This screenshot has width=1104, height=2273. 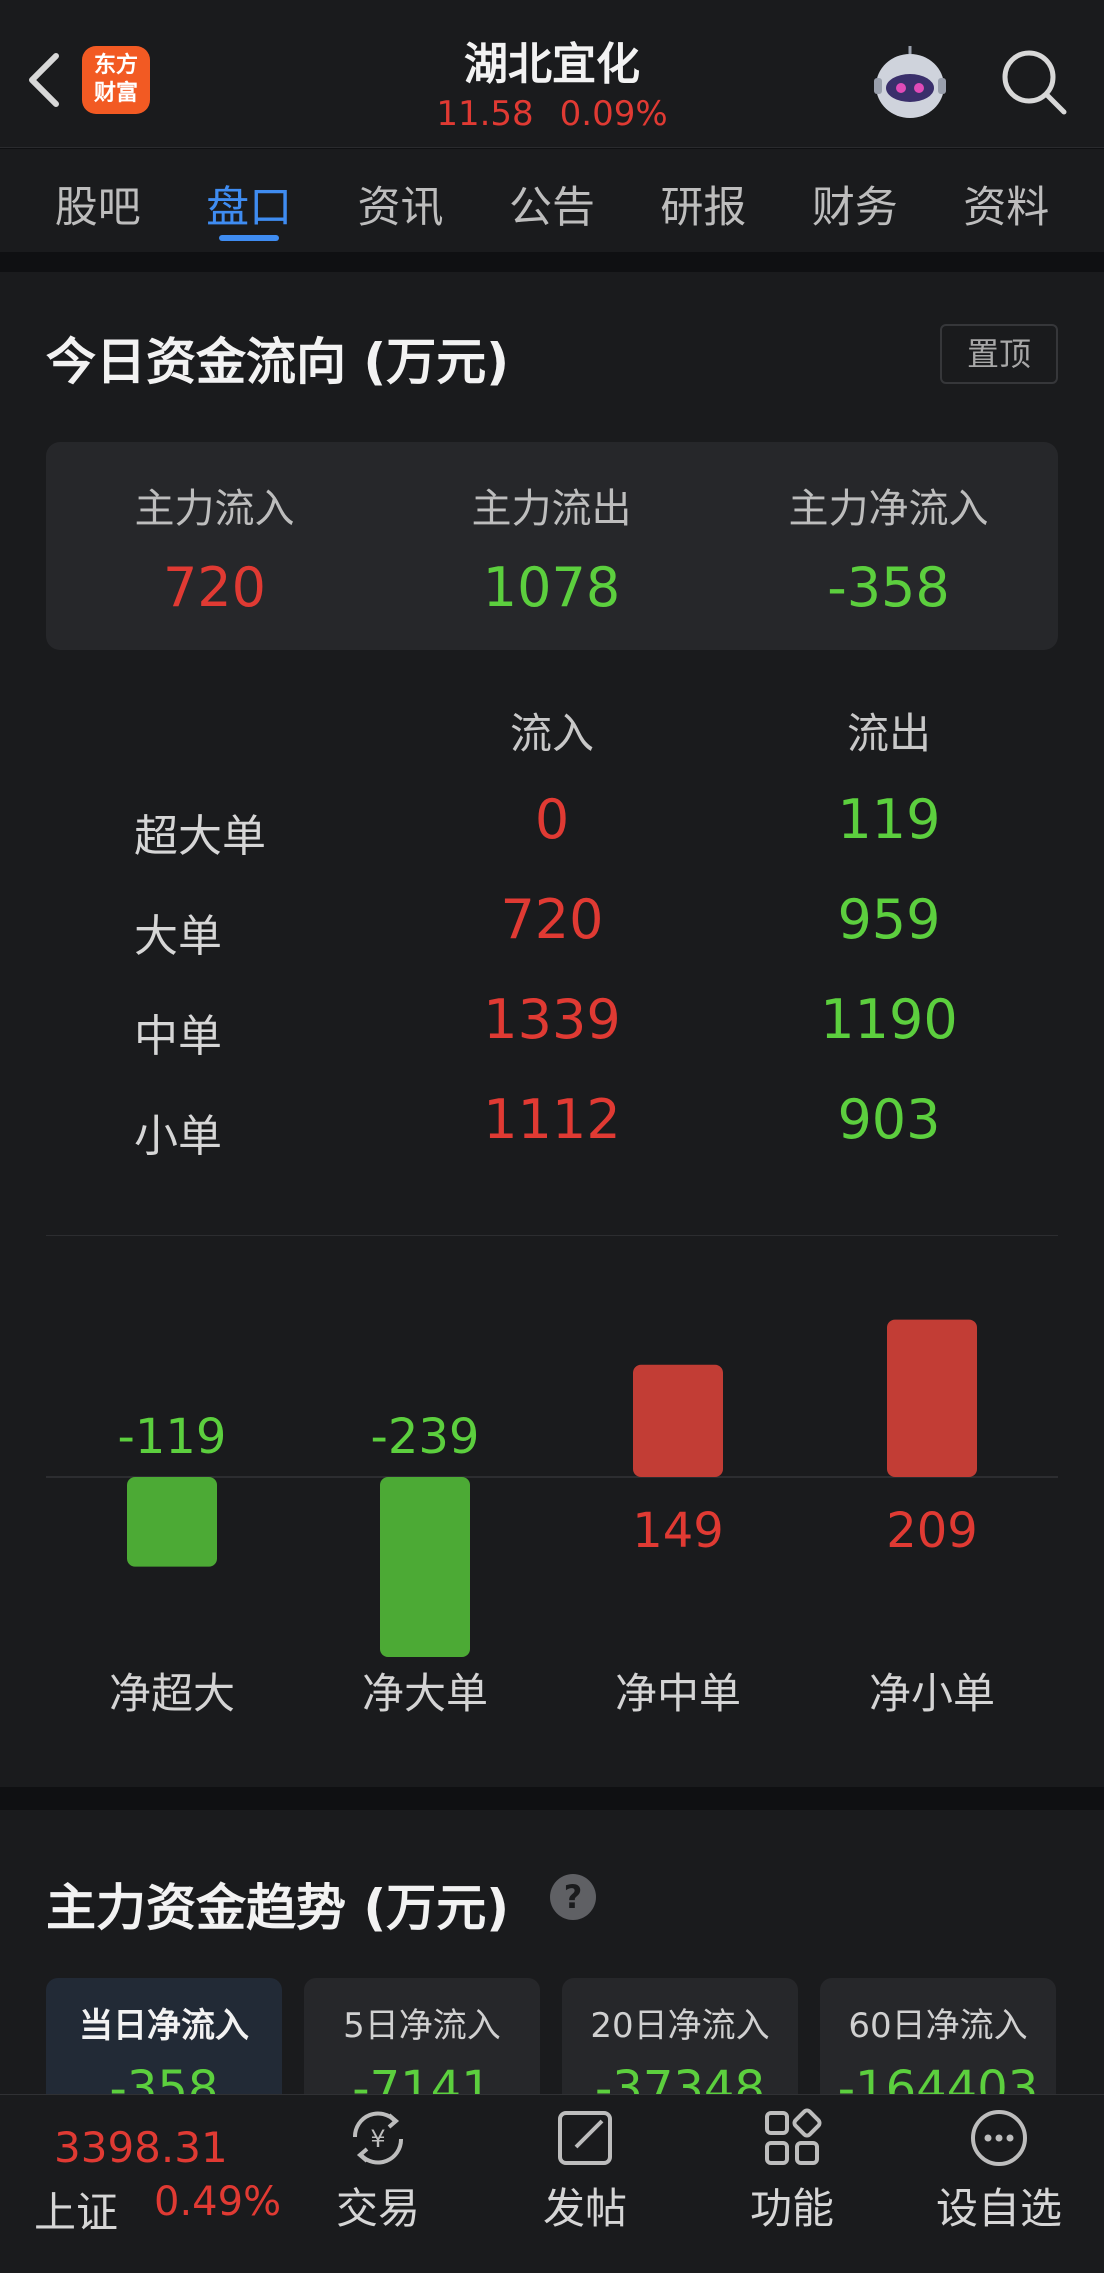 I want to click on category-label: 净小单, so click(x=932, y=1693).